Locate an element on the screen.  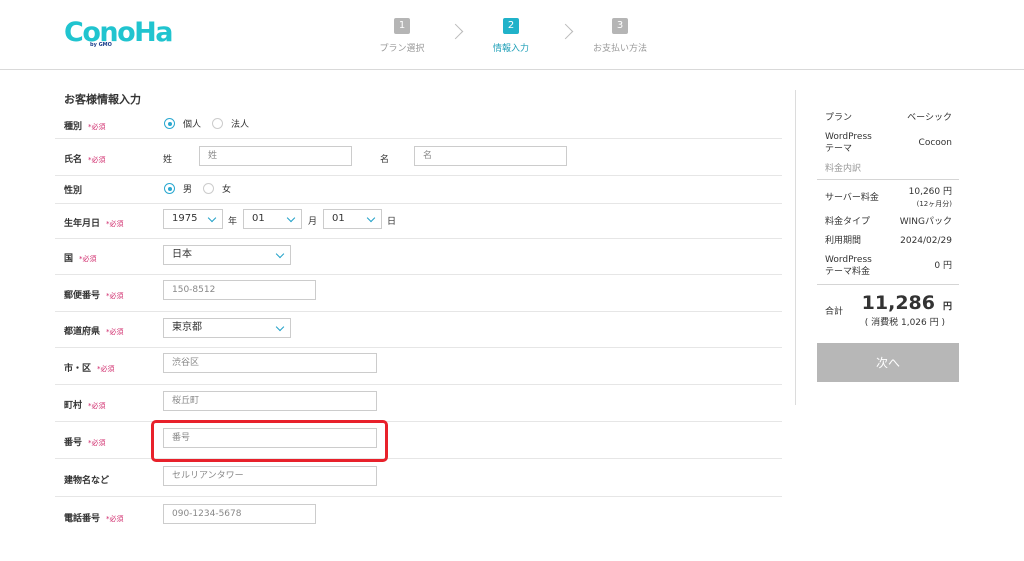
row-country: 国 *必須 日本 is located at coordinates (418, 256).